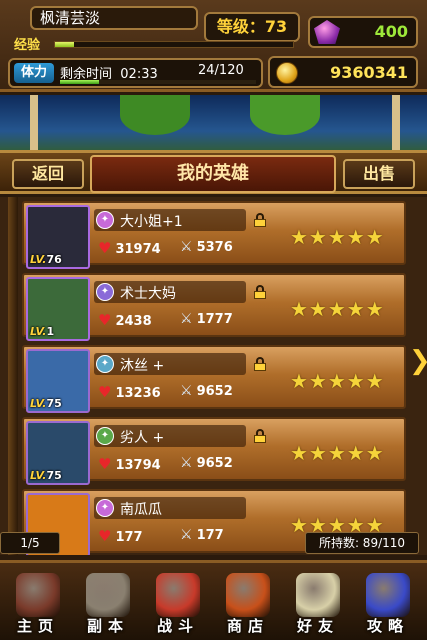  I want to click on nav-label: 战斗, so click(177, 626).